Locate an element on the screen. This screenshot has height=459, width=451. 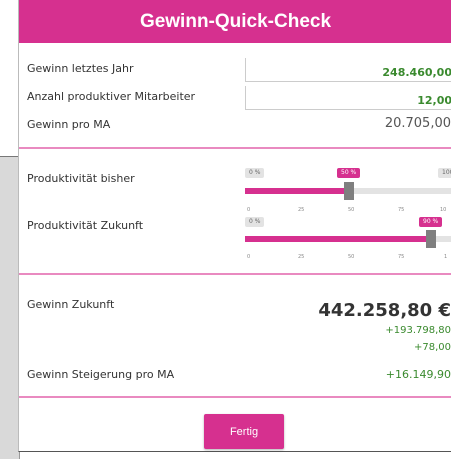
slider-tick: 10 is located at coordinates (443, 210).